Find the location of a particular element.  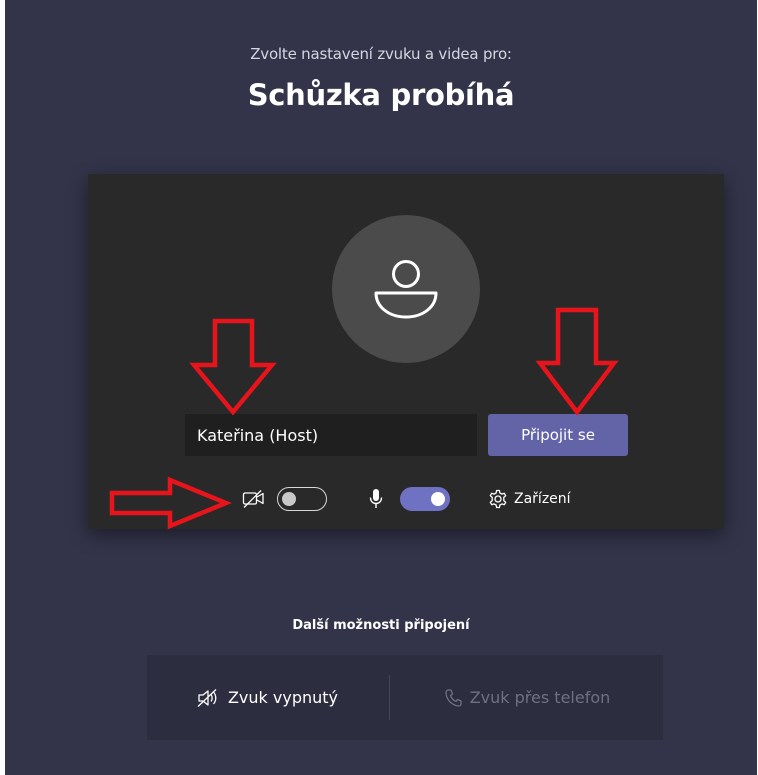

phone-audio-option: Zvuk přes telefon is located at coordinates (527, 697).